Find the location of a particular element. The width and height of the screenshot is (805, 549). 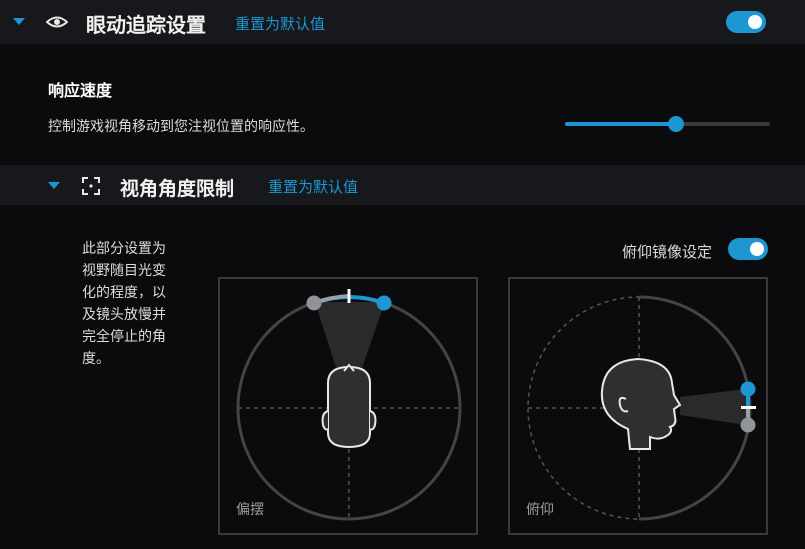

yaw-label: 偏摆 is located at coordinates (250, 510).